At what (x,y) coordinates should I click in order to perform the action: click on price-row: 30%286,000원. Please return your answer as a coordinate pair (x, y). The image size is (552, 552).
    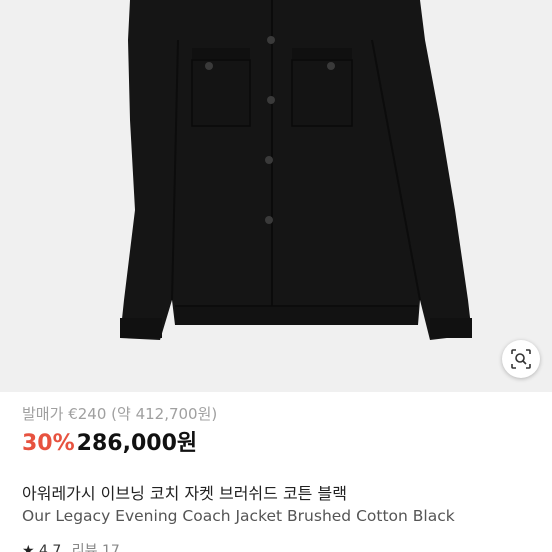
    Looking at the image, I should click on (280, 444).